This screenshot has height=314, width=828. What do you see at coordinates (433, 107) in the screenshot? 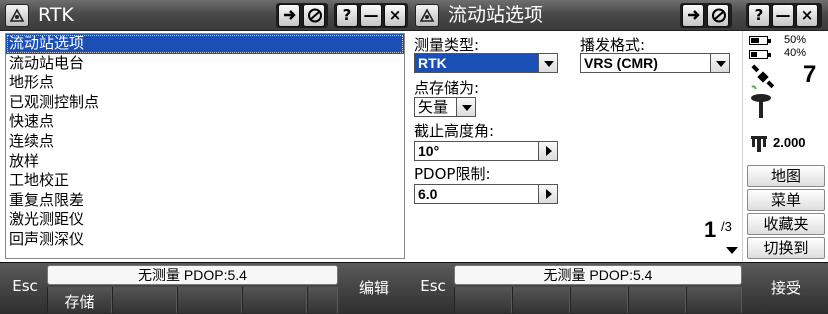
I see `point-store-value: 矢量` at bounding box center [433, 107].